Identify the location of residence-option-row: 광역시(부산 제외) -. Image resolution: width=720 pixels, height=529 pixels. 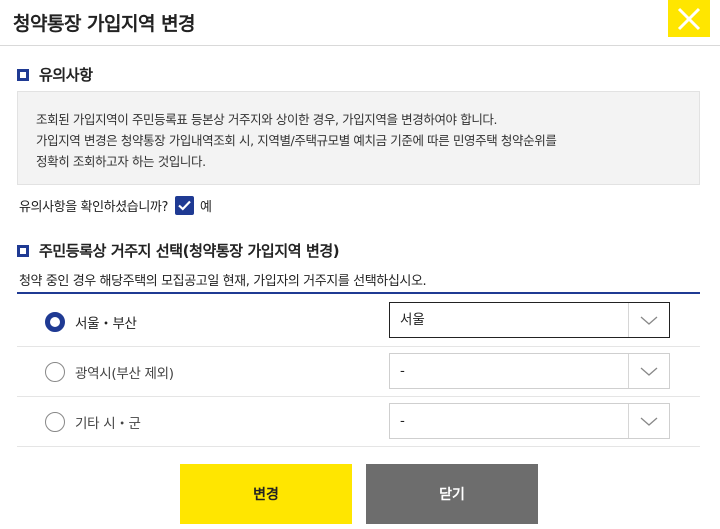
(358, 372).